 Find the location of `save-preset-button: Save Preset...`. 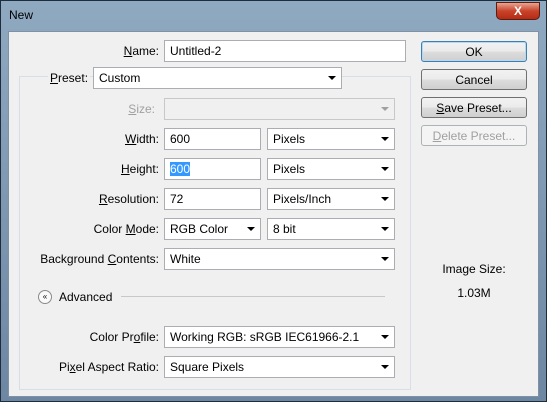

save-preset-button: Save Preset... is located at coordinates (474, 107).